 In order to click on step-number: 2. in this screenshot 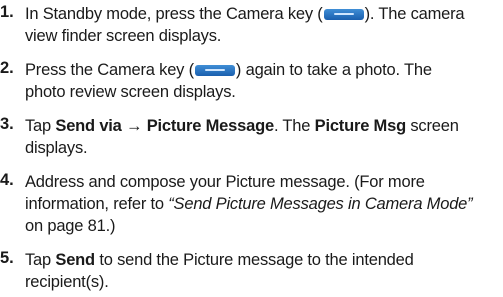, I will do `click(7, 68)`.